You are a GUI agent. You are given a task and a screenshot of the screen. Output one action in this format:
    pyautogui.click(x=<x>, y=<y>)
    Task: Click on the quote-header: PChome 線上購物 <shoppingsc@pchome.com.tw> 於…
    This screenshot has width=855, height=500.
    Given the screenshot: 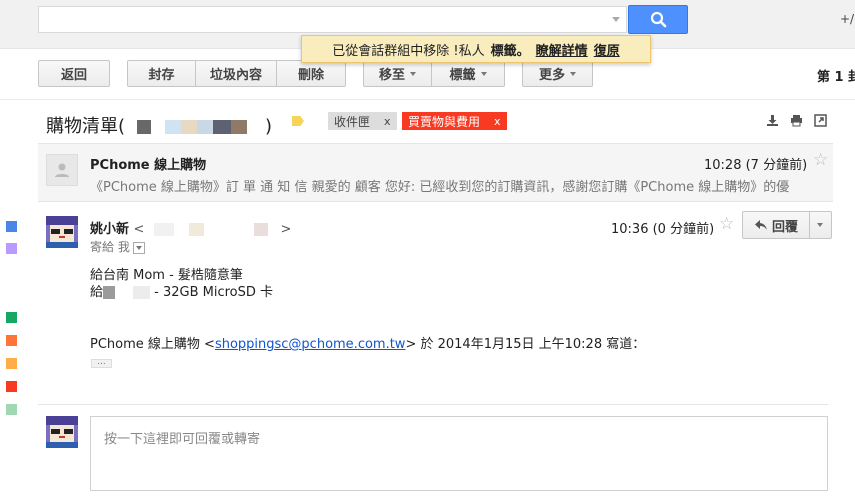 What is the action you would take?
    pyautogui.click(x=368, y=344)
    